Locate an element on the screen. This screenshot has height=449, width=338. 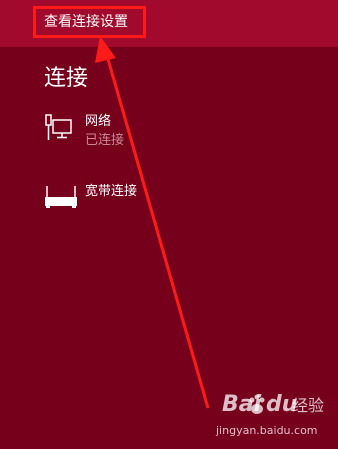
connection-item-network: 网络 已连接 is located at coordinates (104, 134).